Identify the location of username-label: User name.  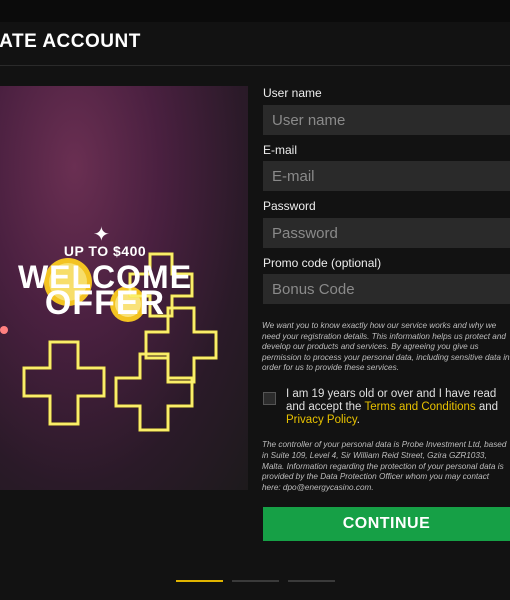
(292, 93).